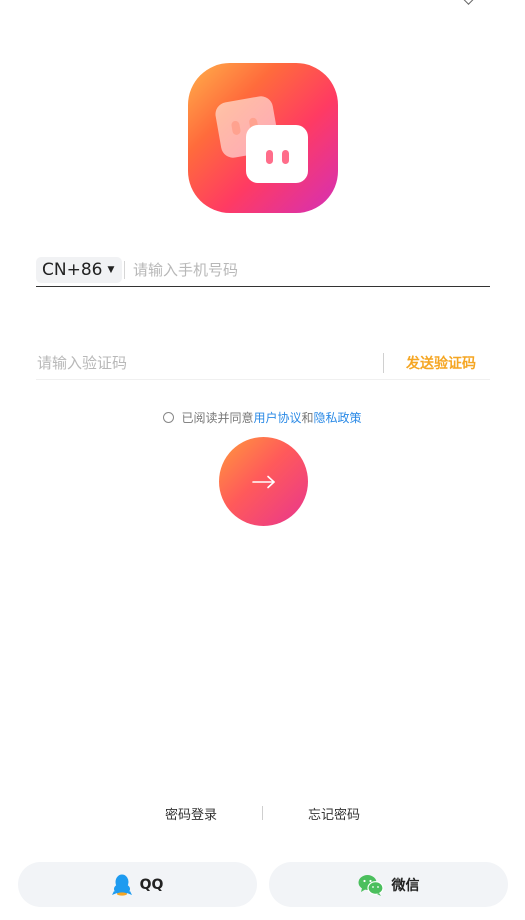 This screenshot has width=525, height=920. Describe the element at coordinates (72, 270) in the screenshot. I see `country-code-label: CN+86` at that location.